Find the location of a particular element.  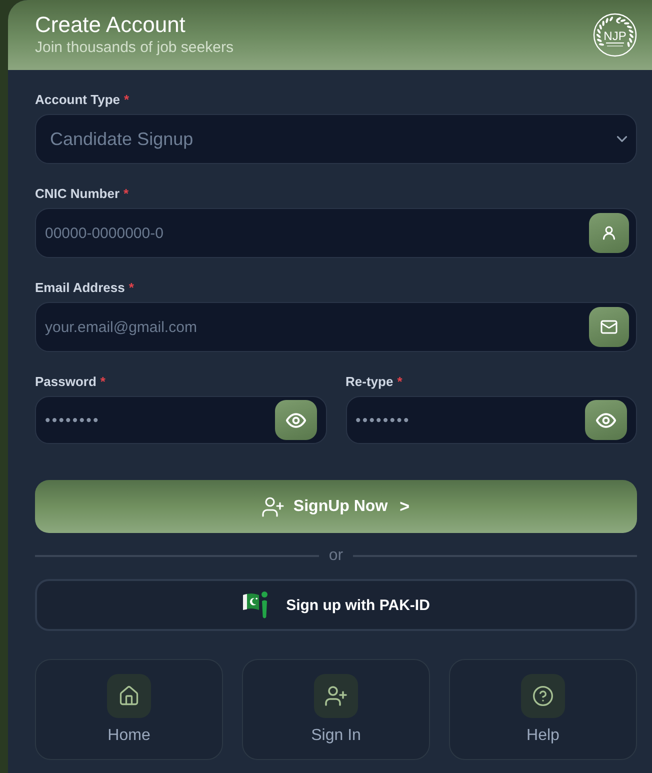

person-icon is located at coordinates (609, 233).